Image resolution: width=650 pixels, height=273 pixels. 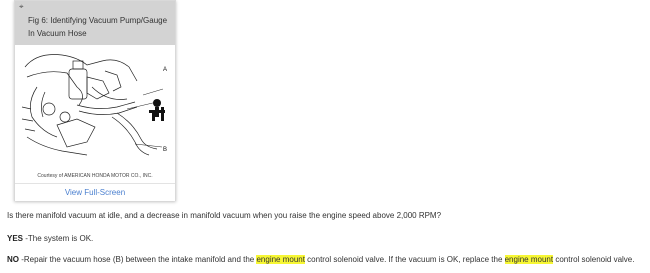 What do you see at coordinates (165, 70) in the screenshot?
I see `label-a: A` at bounding box center [165, 70].